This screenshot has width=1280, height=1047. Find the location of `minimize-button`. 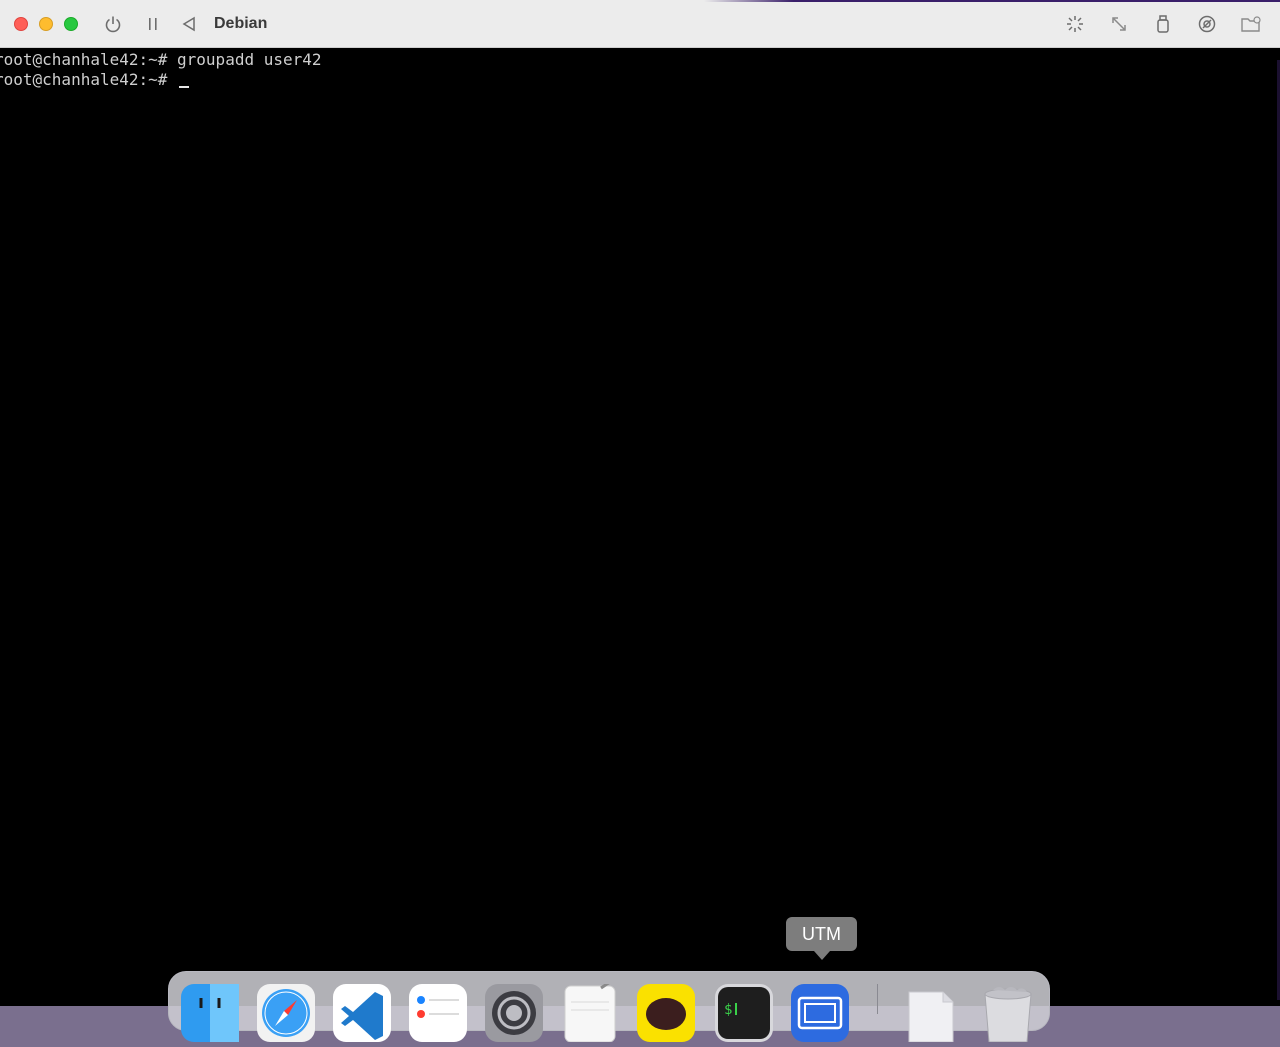

minimize-button is located at coordinates (46, 24).